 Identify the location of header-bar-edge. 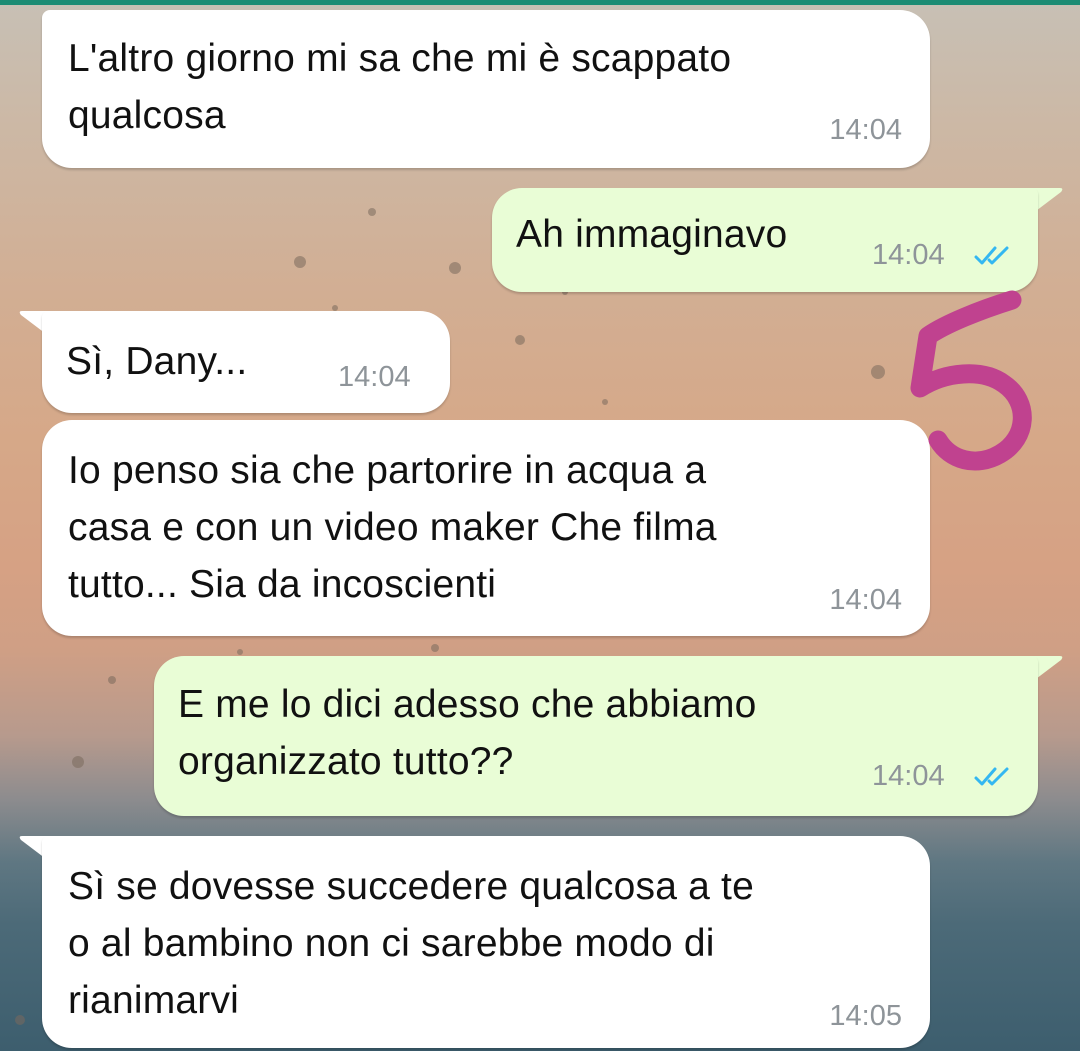
(540, 2).